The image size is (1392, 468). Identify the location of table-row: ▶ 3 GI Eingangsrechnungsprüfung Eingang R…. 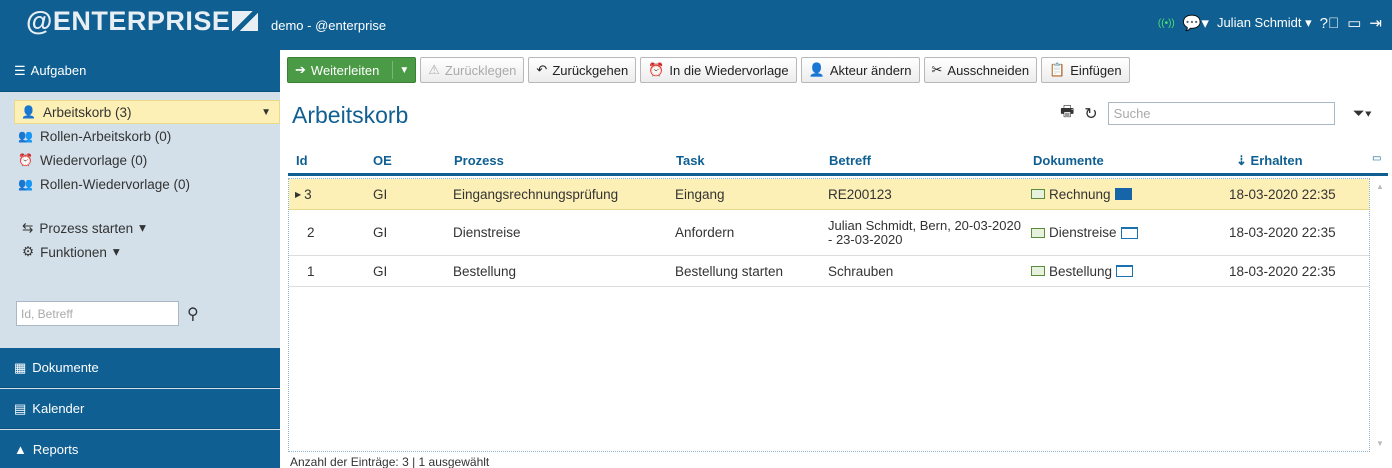
(829, 194).